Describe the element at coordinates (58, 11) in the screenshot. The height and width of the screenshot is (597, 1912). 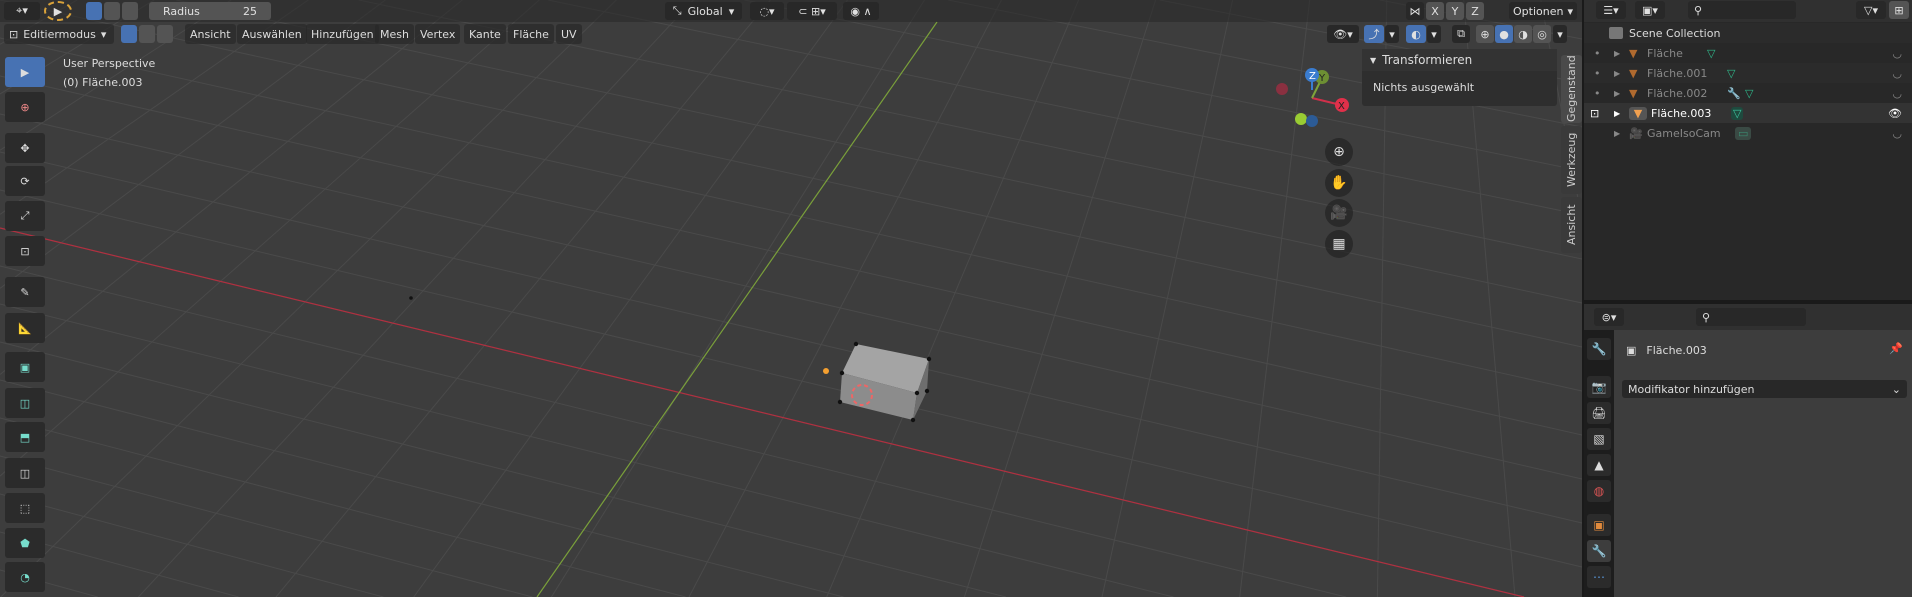
I see `select-tool-icon: ▶` at that location.